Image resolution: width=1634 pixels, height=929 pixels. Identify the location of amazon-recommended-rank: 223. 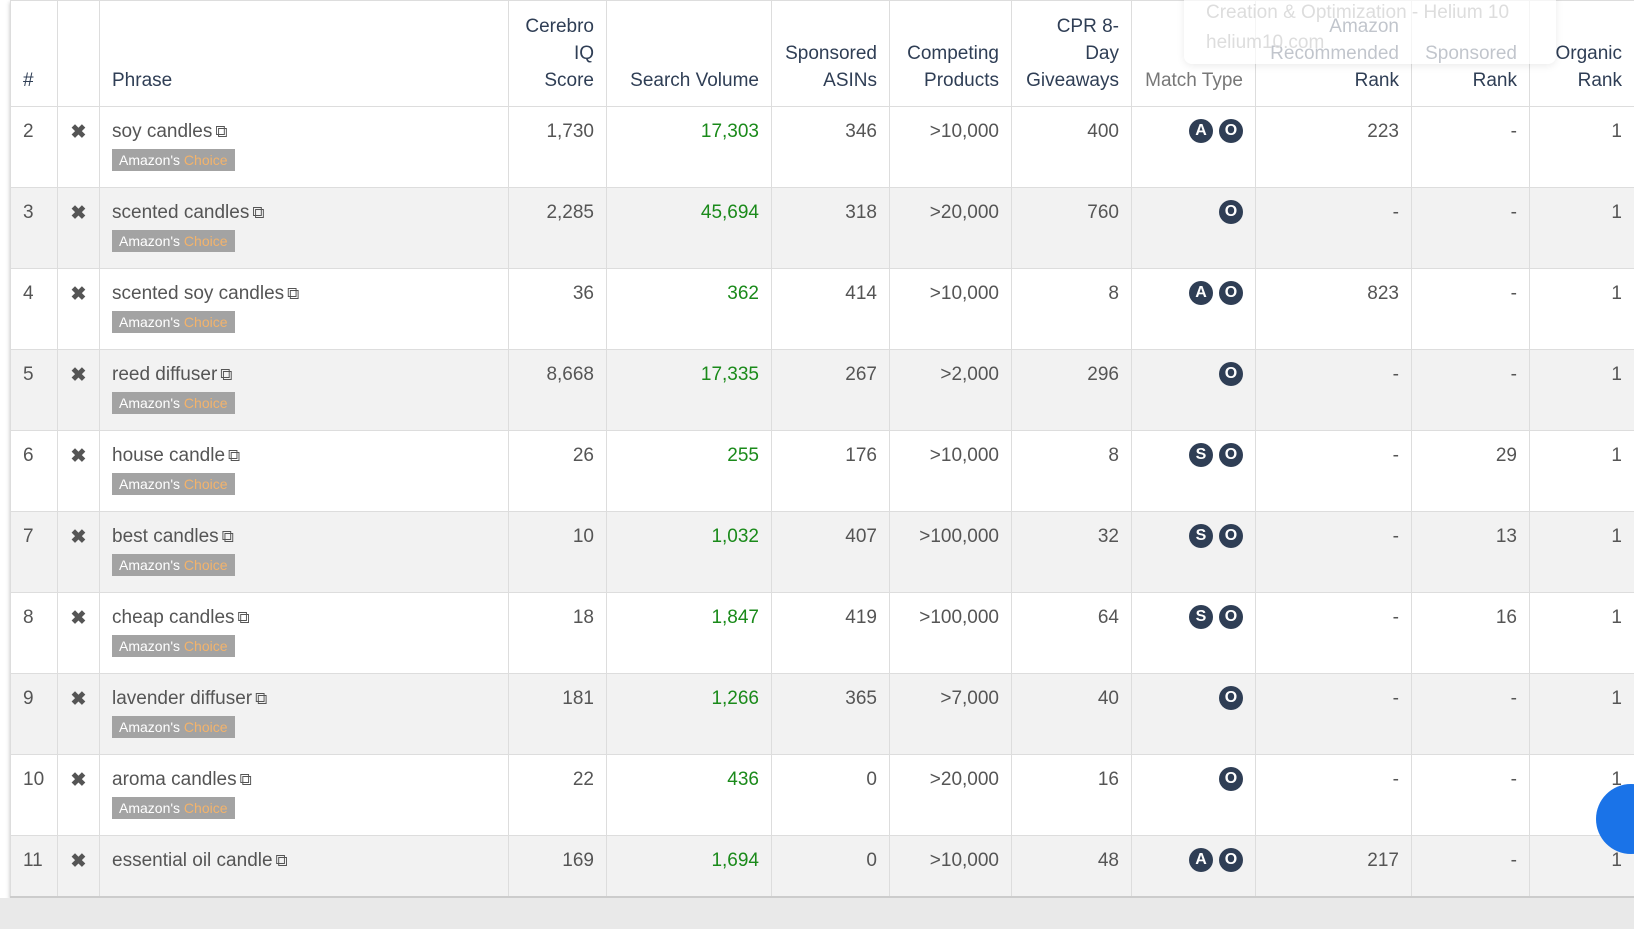
(1333, 147).